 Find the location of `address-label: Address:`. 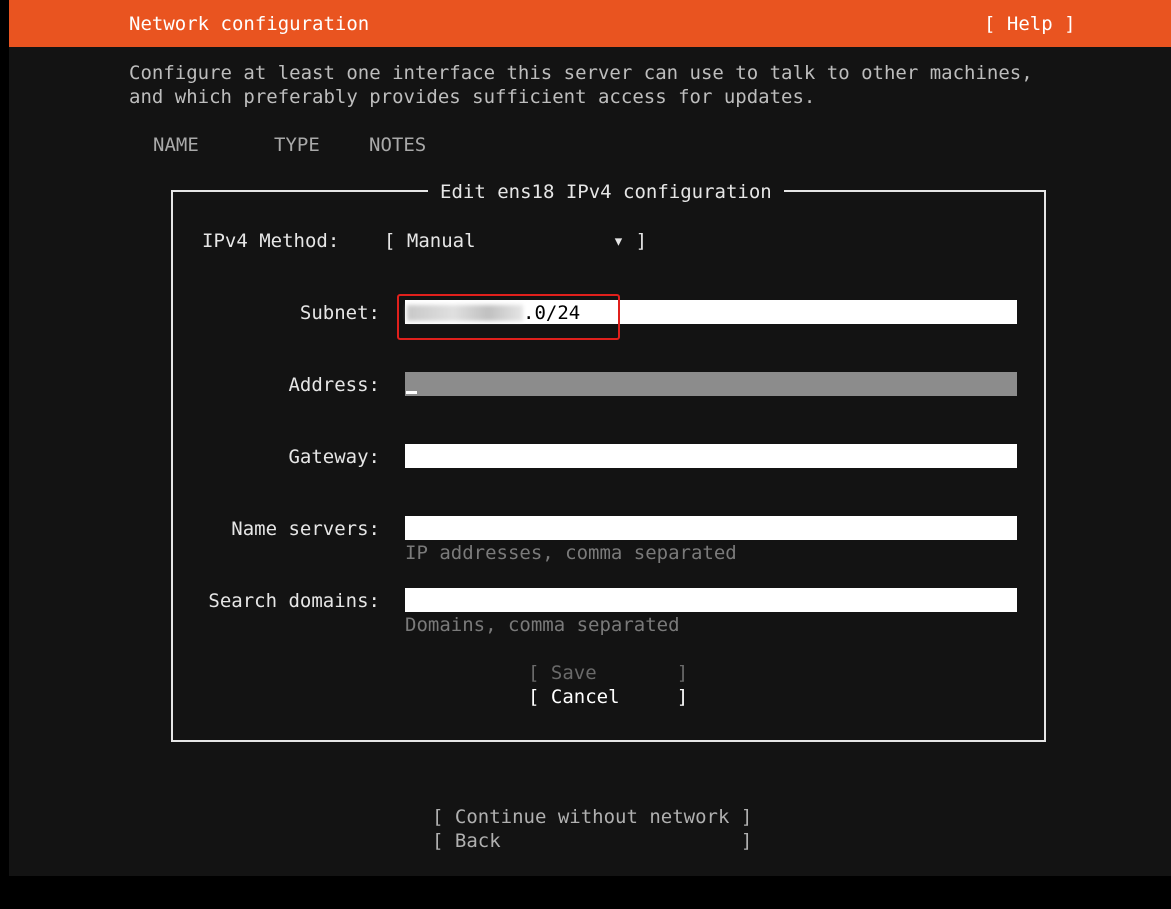

address-label: Address: is located at coordinates (334, 385).